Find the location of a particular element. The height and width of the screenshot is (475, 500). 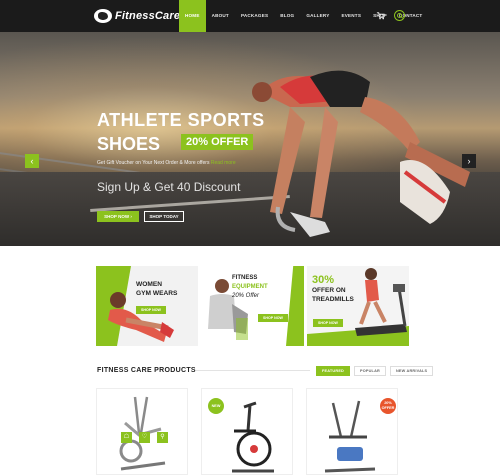

product-card-air-bike: NEW is located at coordinates (247, 431).